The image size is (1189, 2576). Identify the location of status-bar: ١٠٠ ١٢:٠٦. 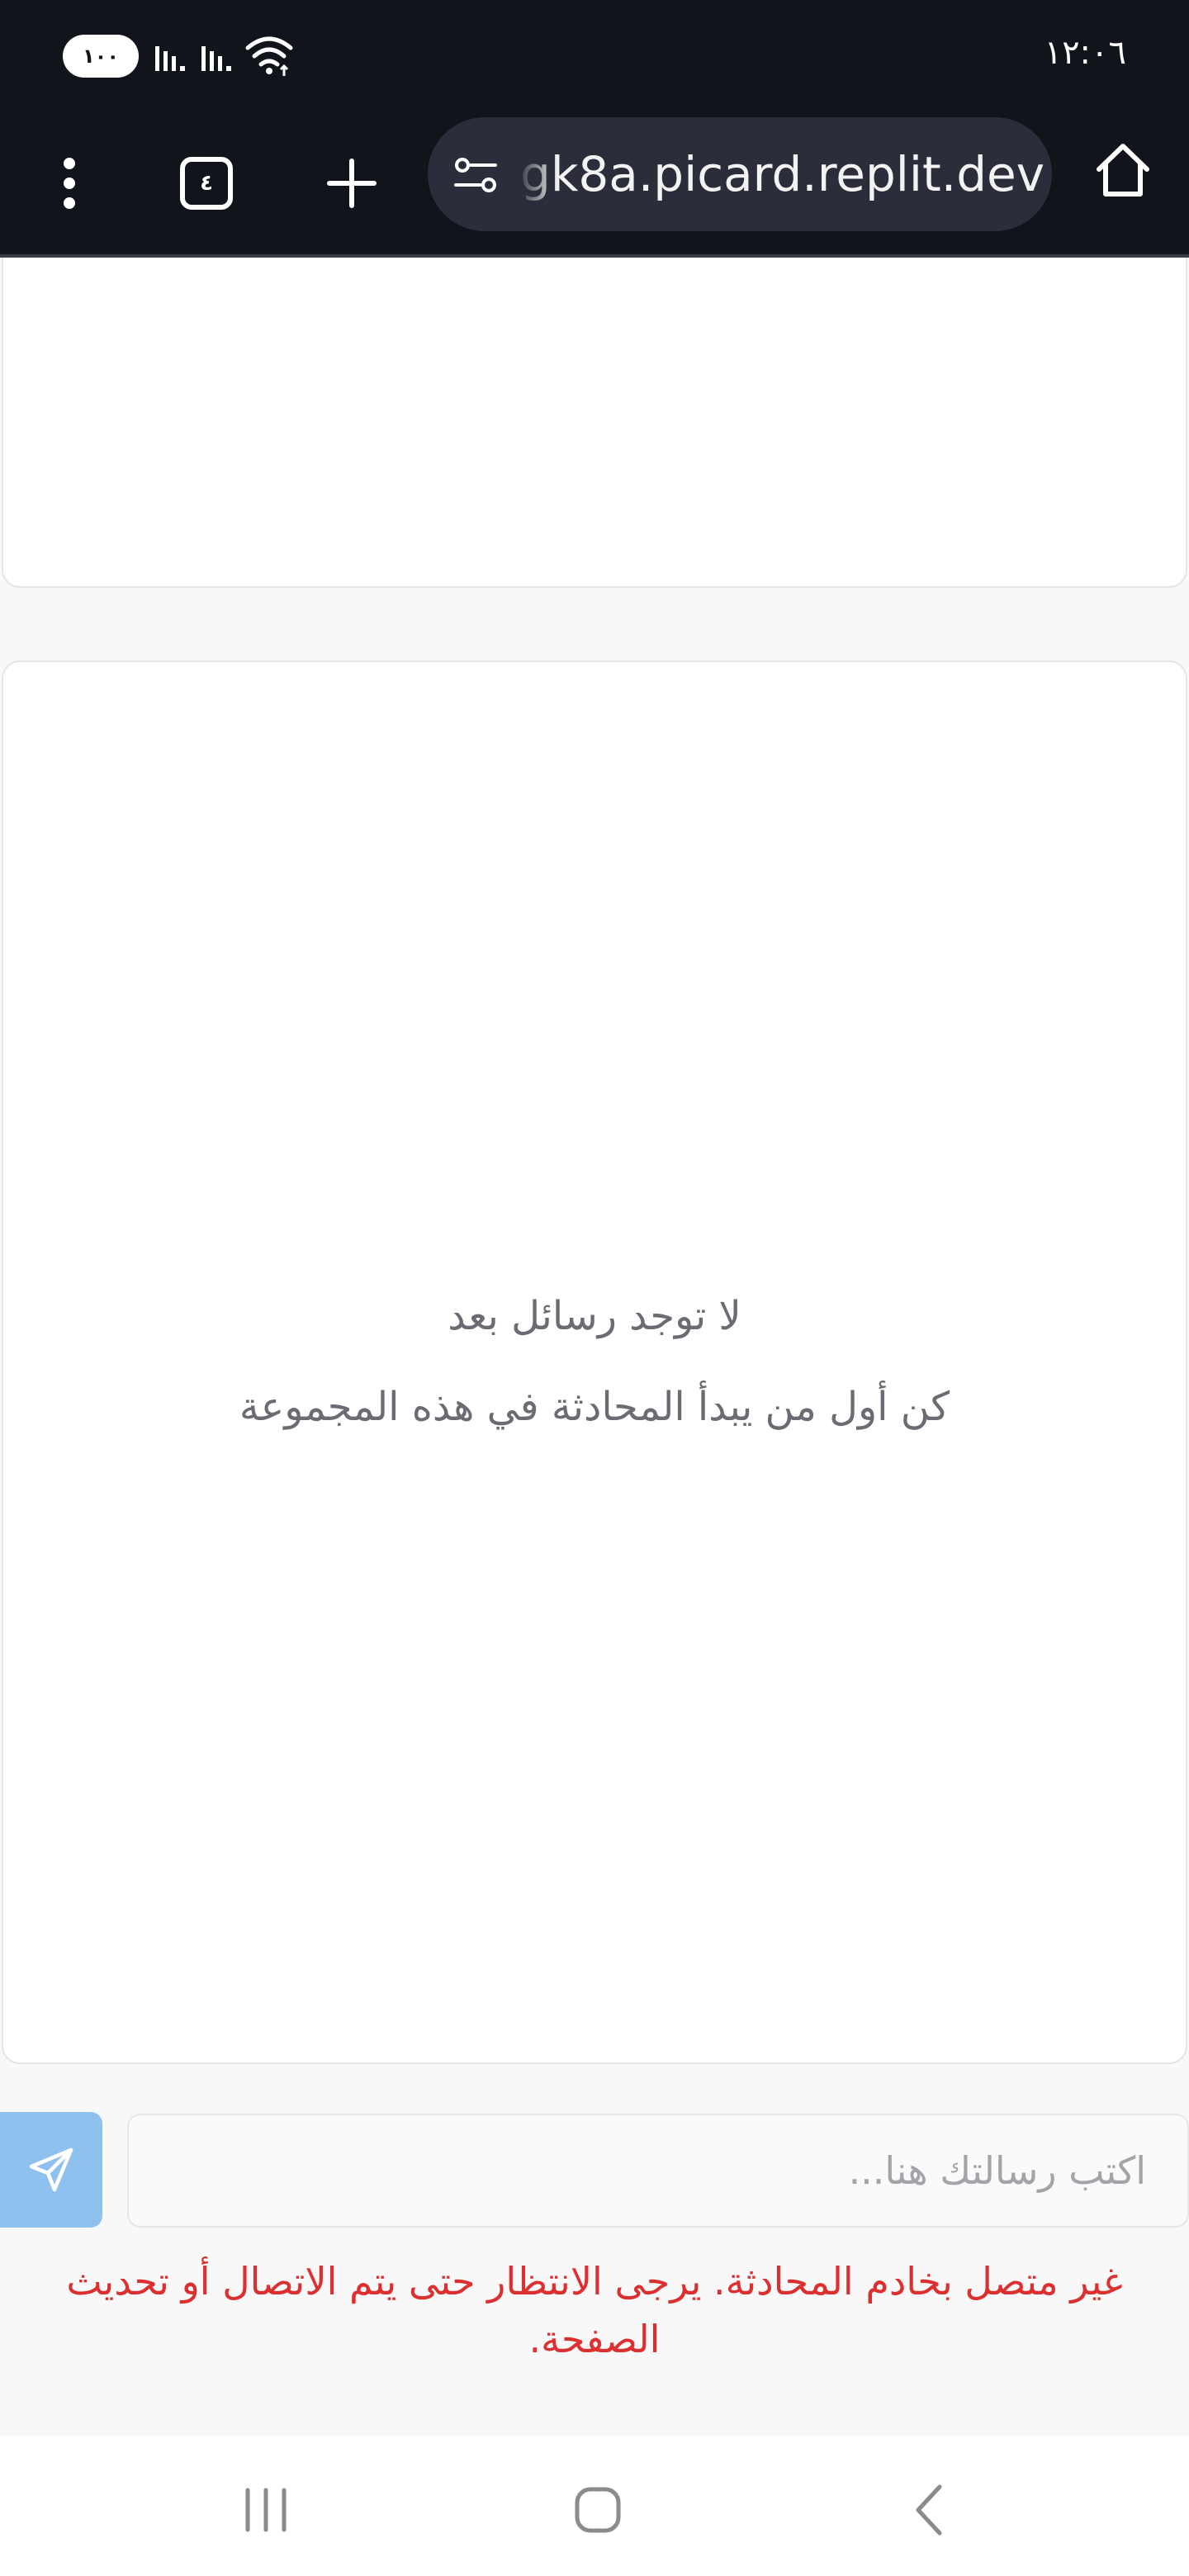
(594, 56).